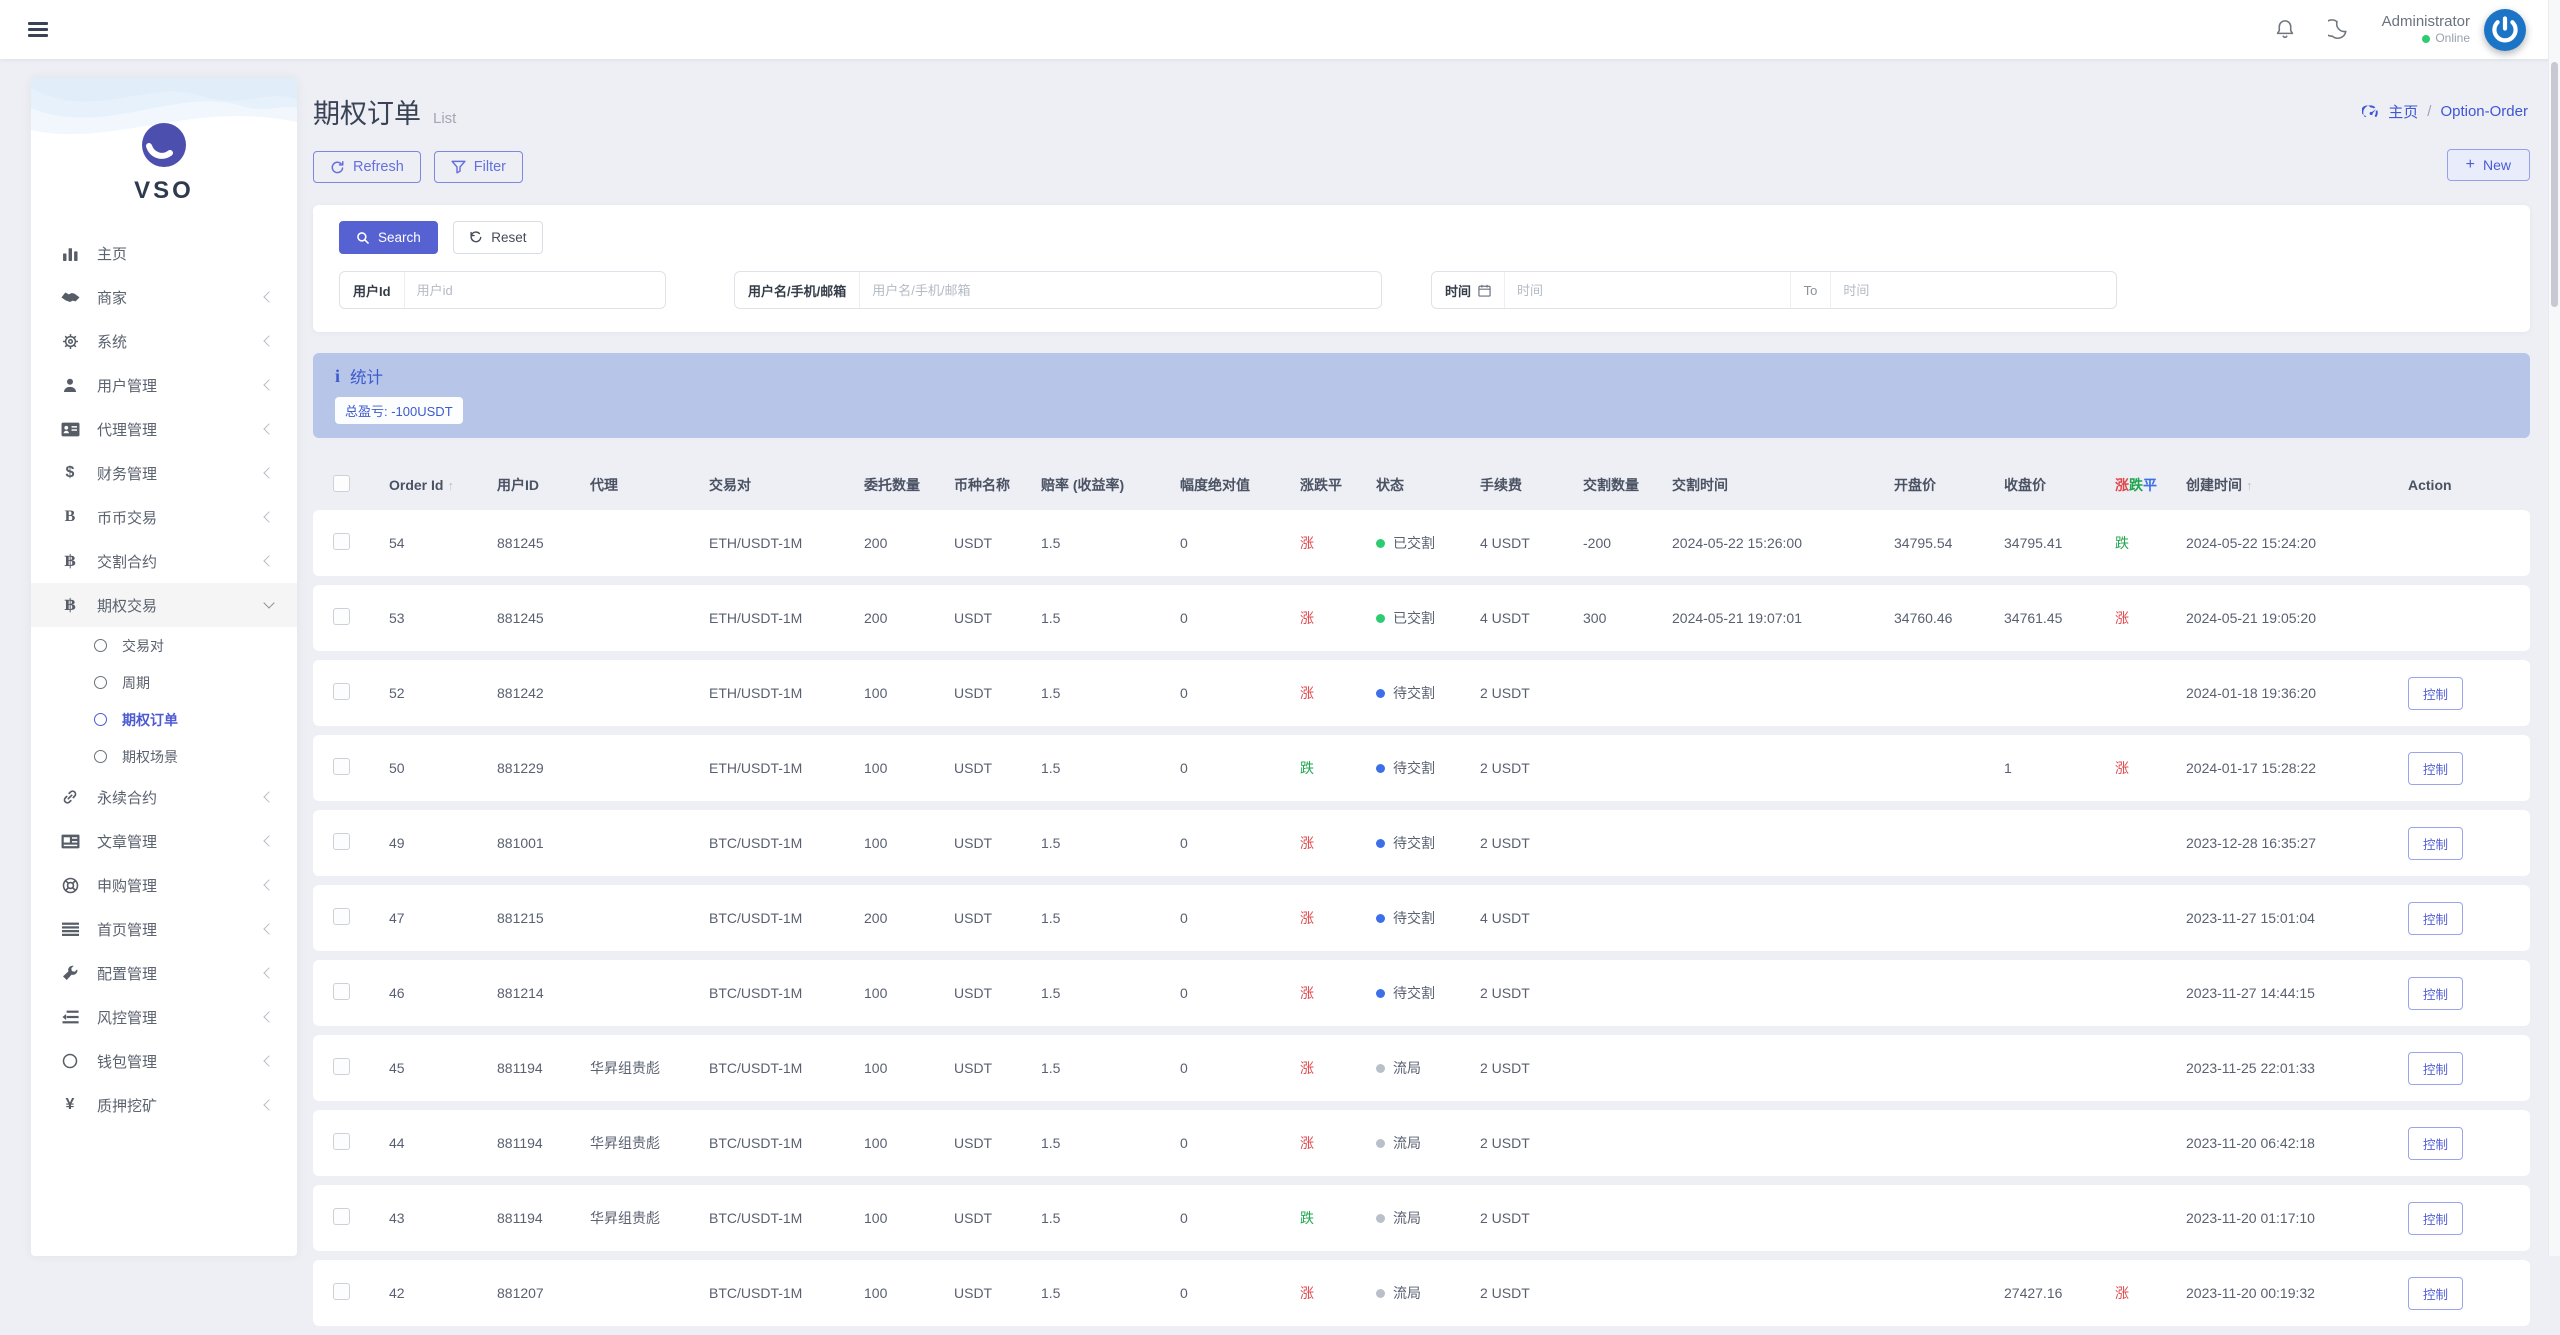 The image size is (2560, 1335). Describe the element at coordinates (164, 645) in the screenshot. I see `sidebar-subitem: 交易对` at that location.